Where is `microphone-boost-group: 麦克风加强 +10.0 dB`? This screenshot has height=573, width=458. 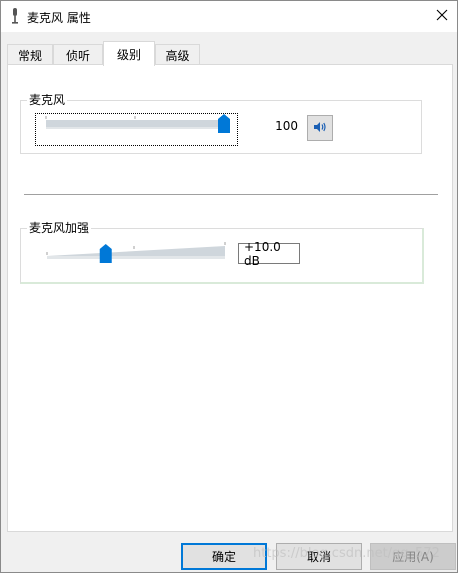 microphone-boost-group: 麦克风加强 +10.0 dB is located at coordinates (222, 252).